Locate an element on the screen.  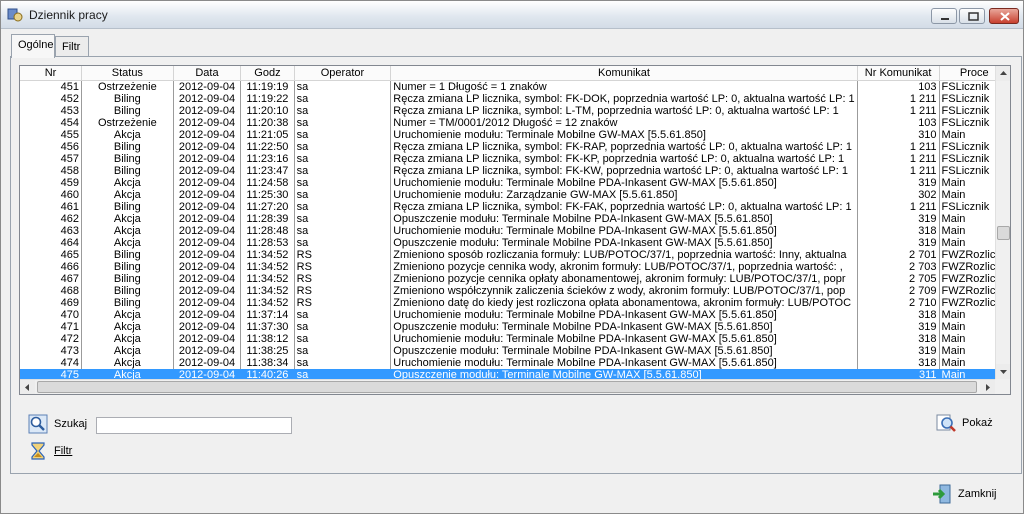
search-input is located at coordinates (194, 425).